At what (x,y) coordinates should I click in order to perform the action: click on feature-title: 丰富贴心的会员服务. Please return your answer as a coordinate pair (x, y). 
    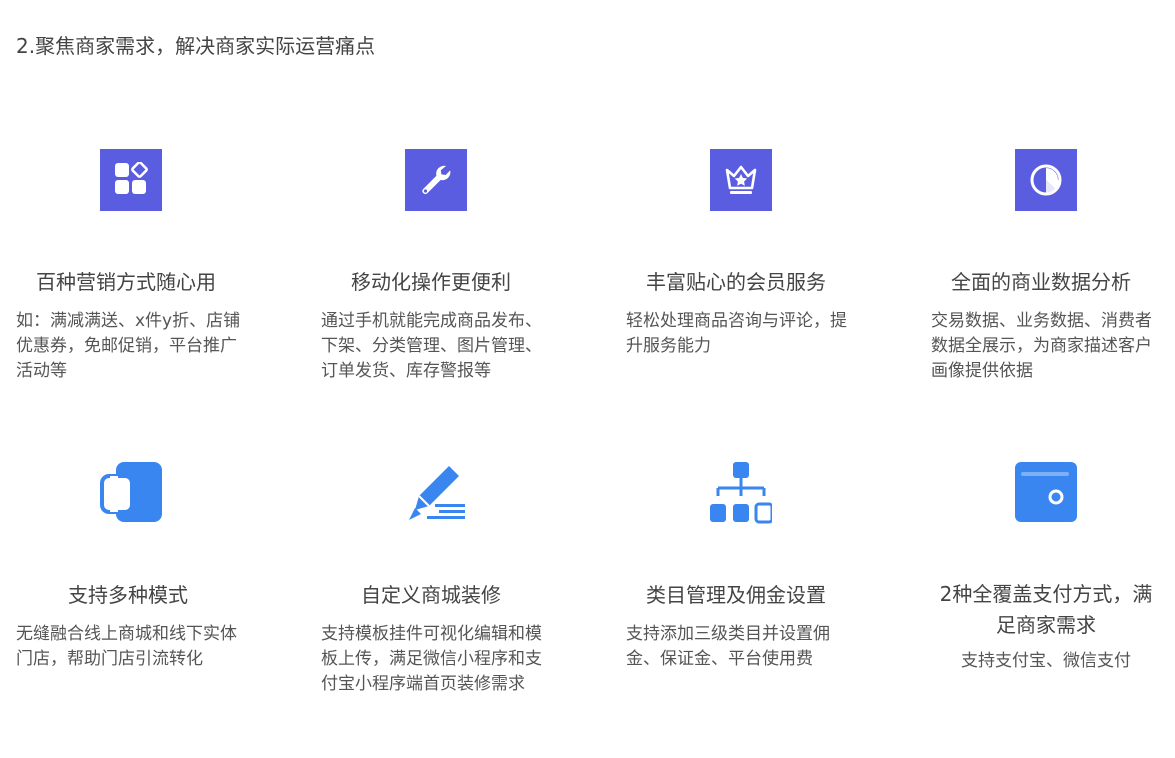
    Looking at the image, I should click on (736, 282).